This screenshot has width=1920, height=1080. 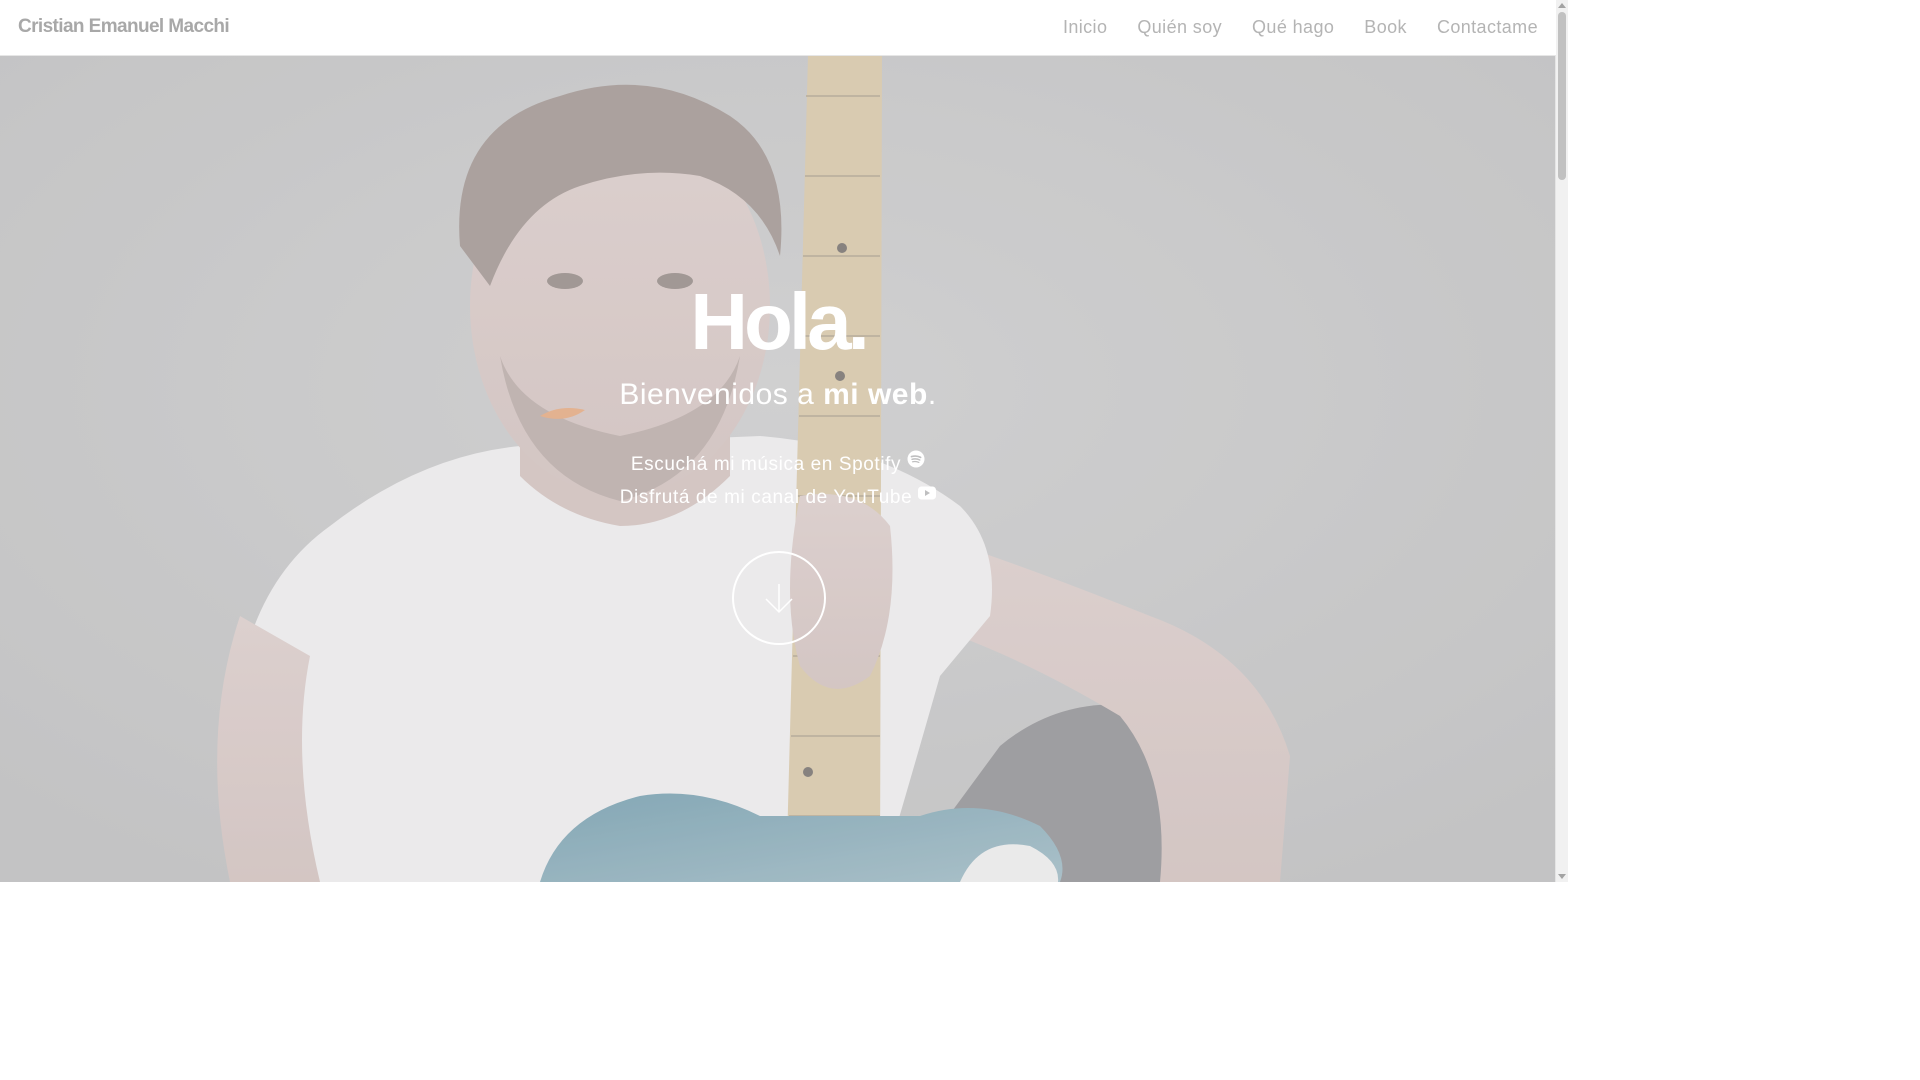 I want to click on spotify-link-label: Escuchá mi música en Spotify, so click(x=766, y=464).